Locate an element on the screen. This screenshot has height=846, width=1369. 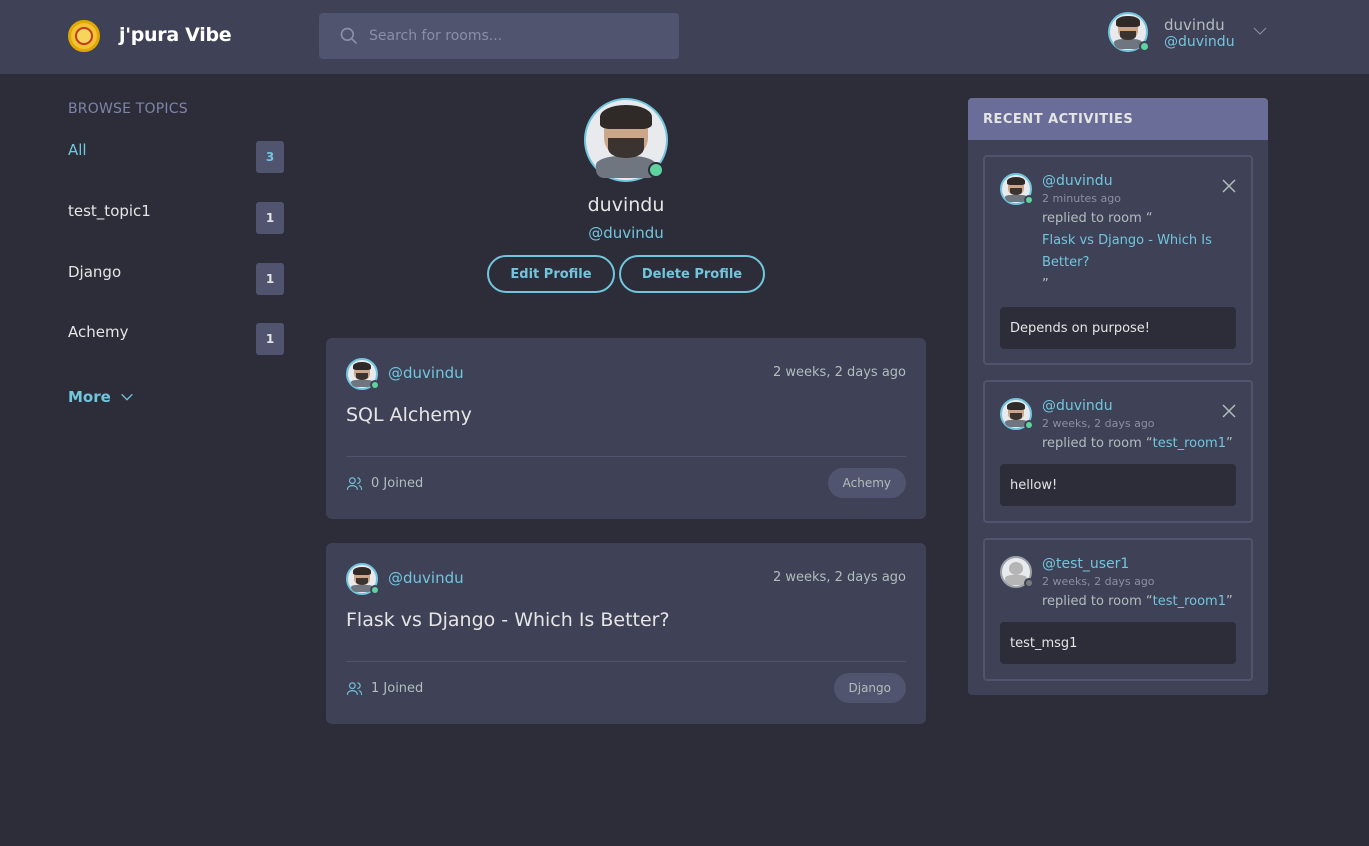
search-icon is located at coordinates (349, 36).